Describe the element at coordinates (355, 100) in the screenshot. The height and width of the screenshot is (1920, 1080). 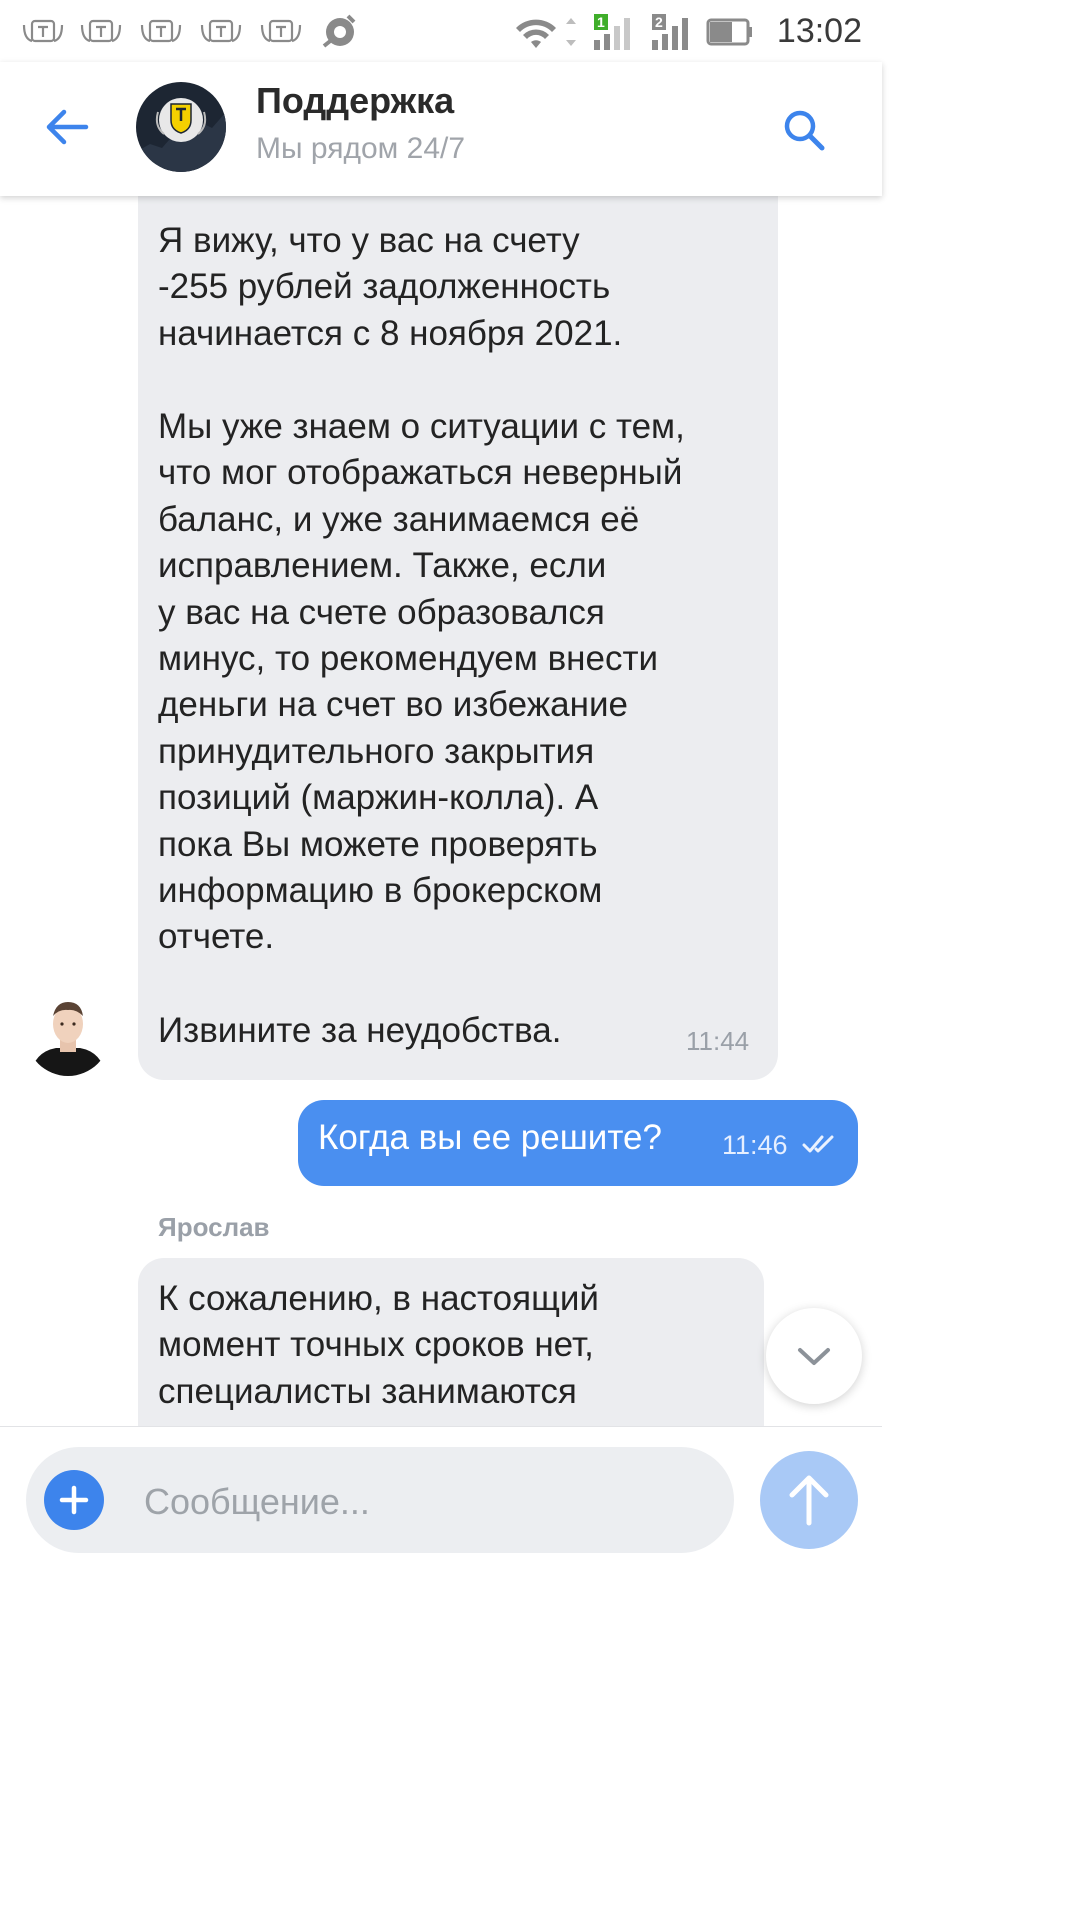
I see `chat-title: Поддержка` at that location.